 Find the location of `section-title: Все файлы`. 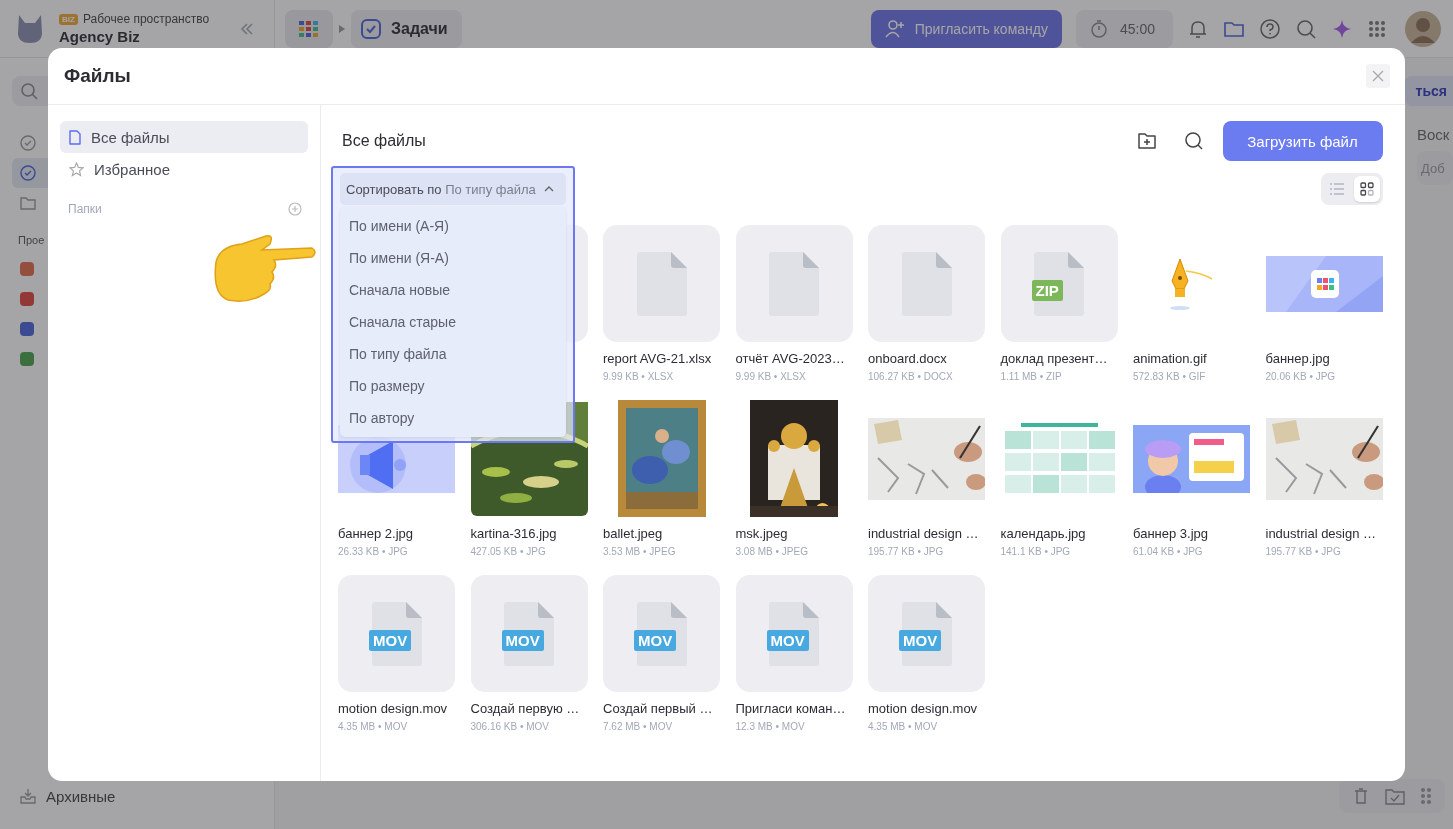

section-title: Все файлы is located at coordinates (383, 141).